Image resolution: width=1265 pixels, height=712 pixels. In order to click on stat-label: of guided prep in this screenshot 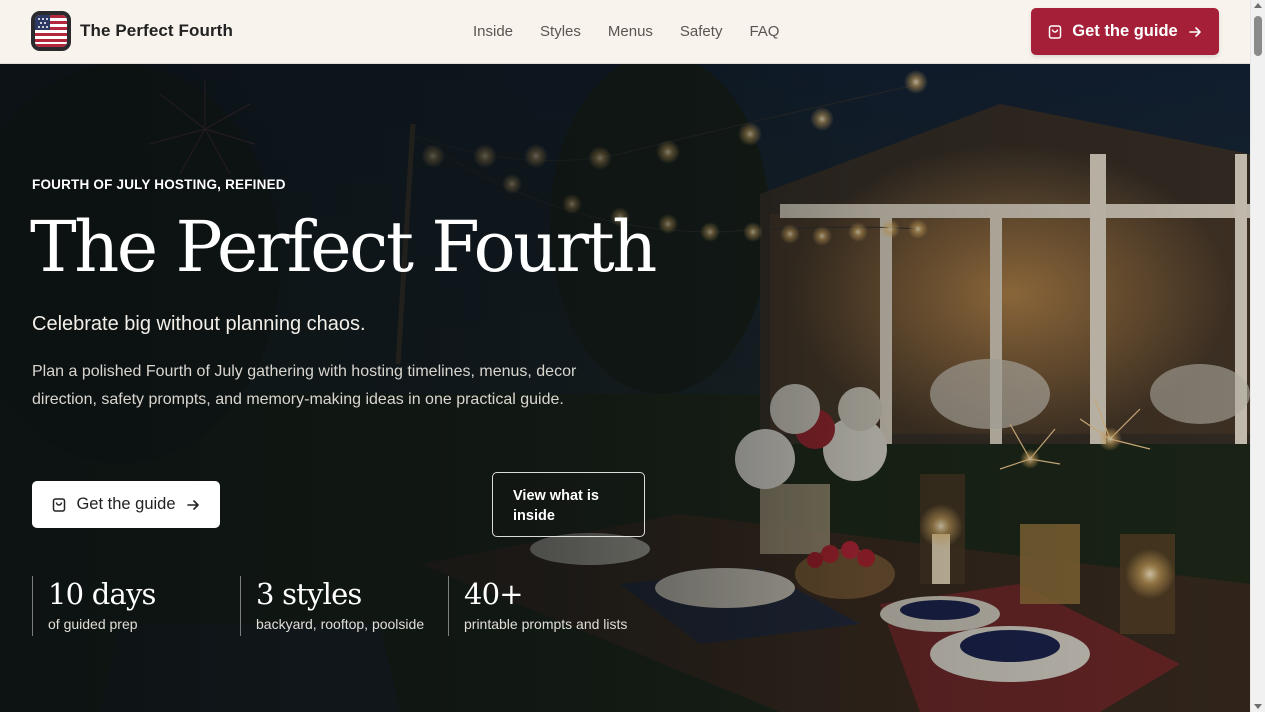, I will do `click(93, 624)`.